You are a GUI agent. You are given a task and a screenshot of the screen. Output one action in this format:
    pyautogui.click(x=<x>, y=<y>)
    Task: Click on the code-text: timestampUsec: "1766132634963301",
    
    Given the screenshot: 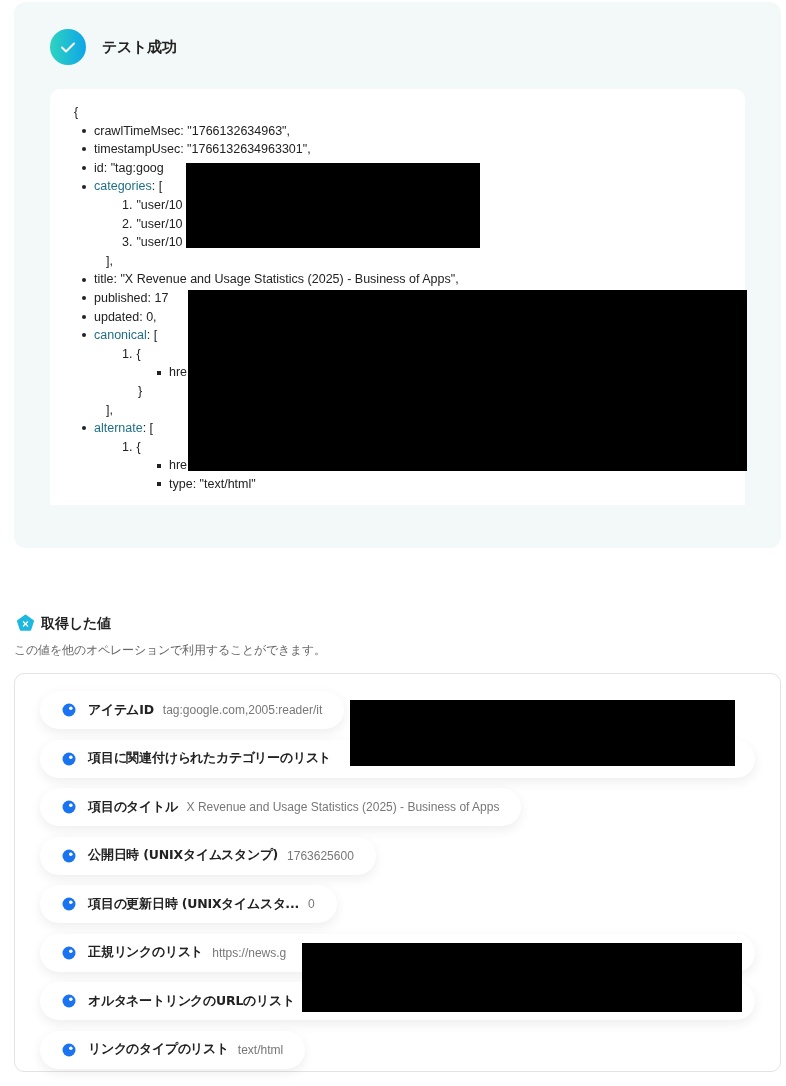 What is the action you would take?
    pyautogui.click(x=202, y=150)
    